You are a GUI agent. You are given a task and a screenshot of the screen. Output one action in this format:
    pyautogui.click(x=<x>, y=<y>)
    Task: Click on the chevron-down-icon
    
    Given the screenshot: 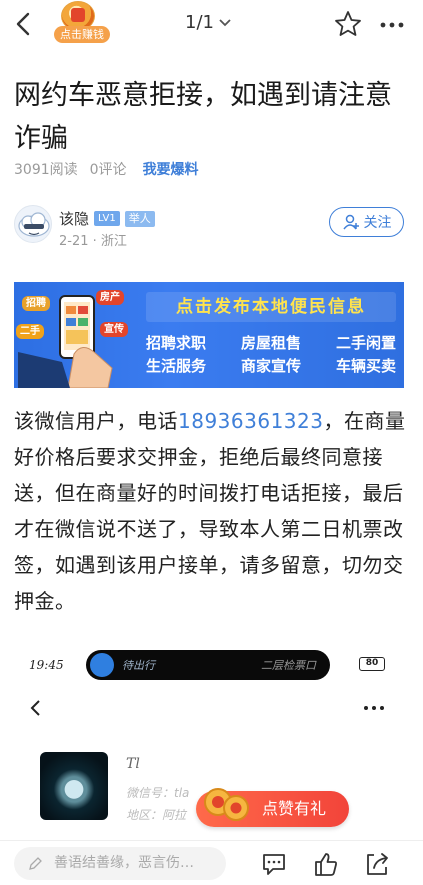 What is the action you would take?
    pyautogui.click(x=225, y=22)
    